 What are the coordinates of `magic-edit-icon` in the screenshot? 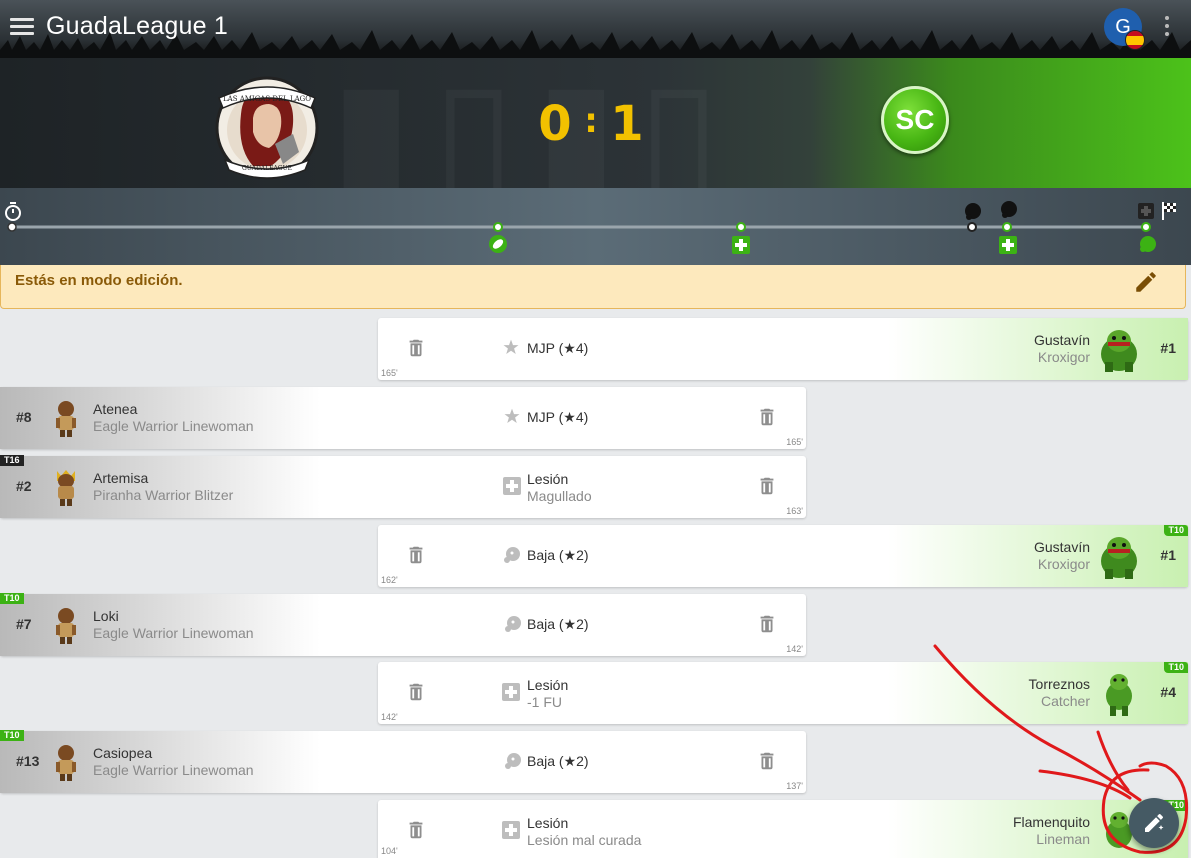 It's located at (1154, 822).